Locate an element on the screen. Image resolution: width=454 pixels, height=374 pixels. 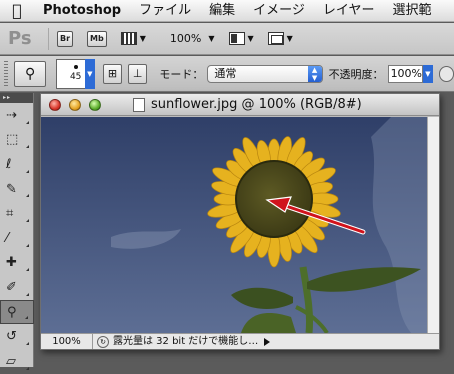
document-icon is located at coordinates (139, 105).